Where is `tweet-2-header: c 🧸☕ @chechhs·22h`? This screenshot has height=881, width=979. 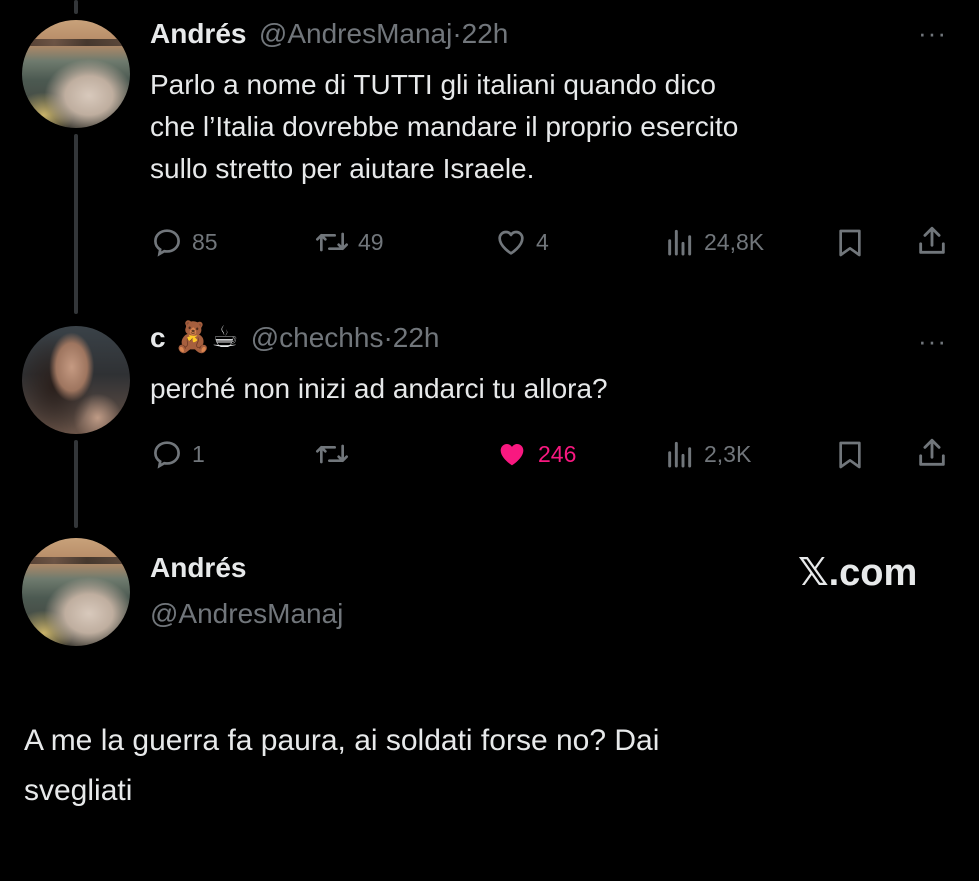 tweet-2-header: c 🧸☕ @chechhs·22h is located at coordinates (295, 337).